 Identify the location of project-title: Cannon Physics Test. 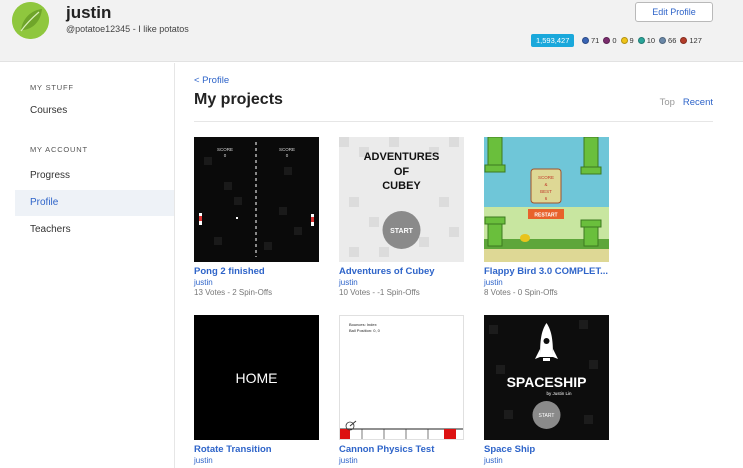
(401, 449).